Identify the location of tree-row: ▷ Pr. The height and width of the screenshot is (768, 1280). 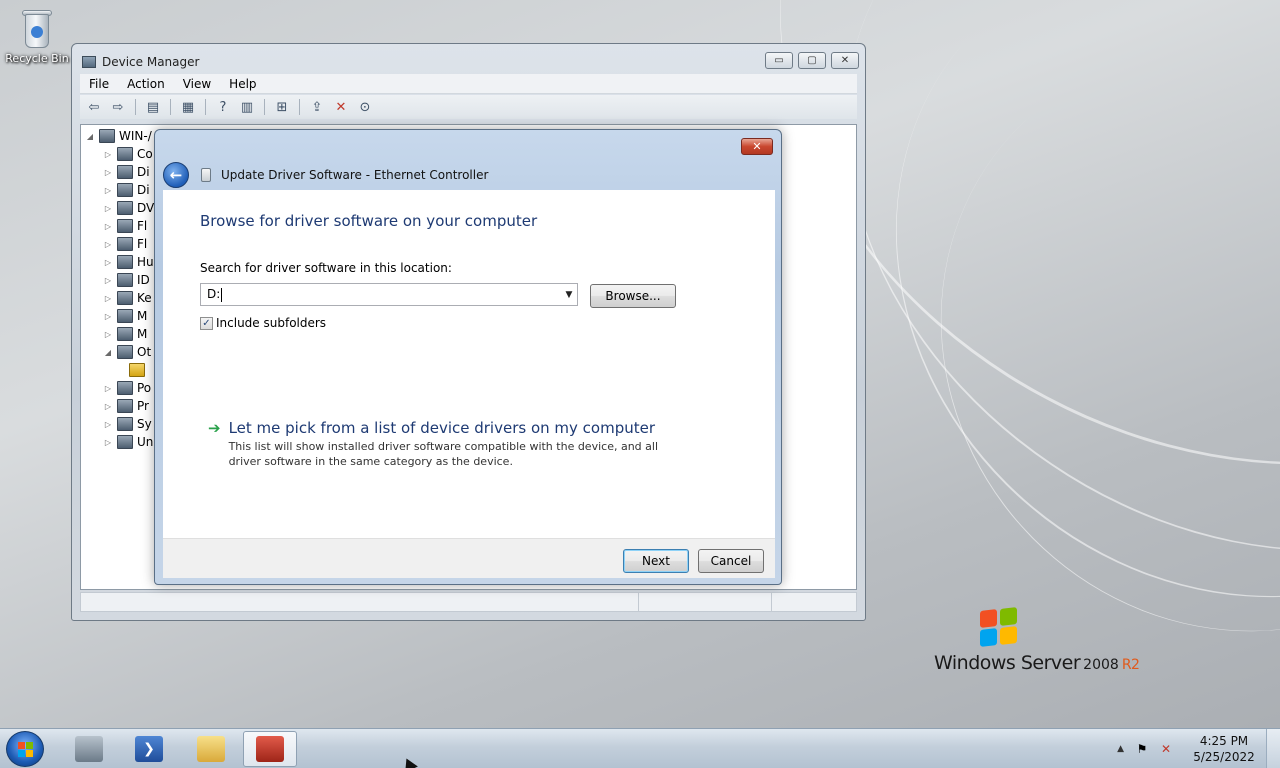
(126, 406).